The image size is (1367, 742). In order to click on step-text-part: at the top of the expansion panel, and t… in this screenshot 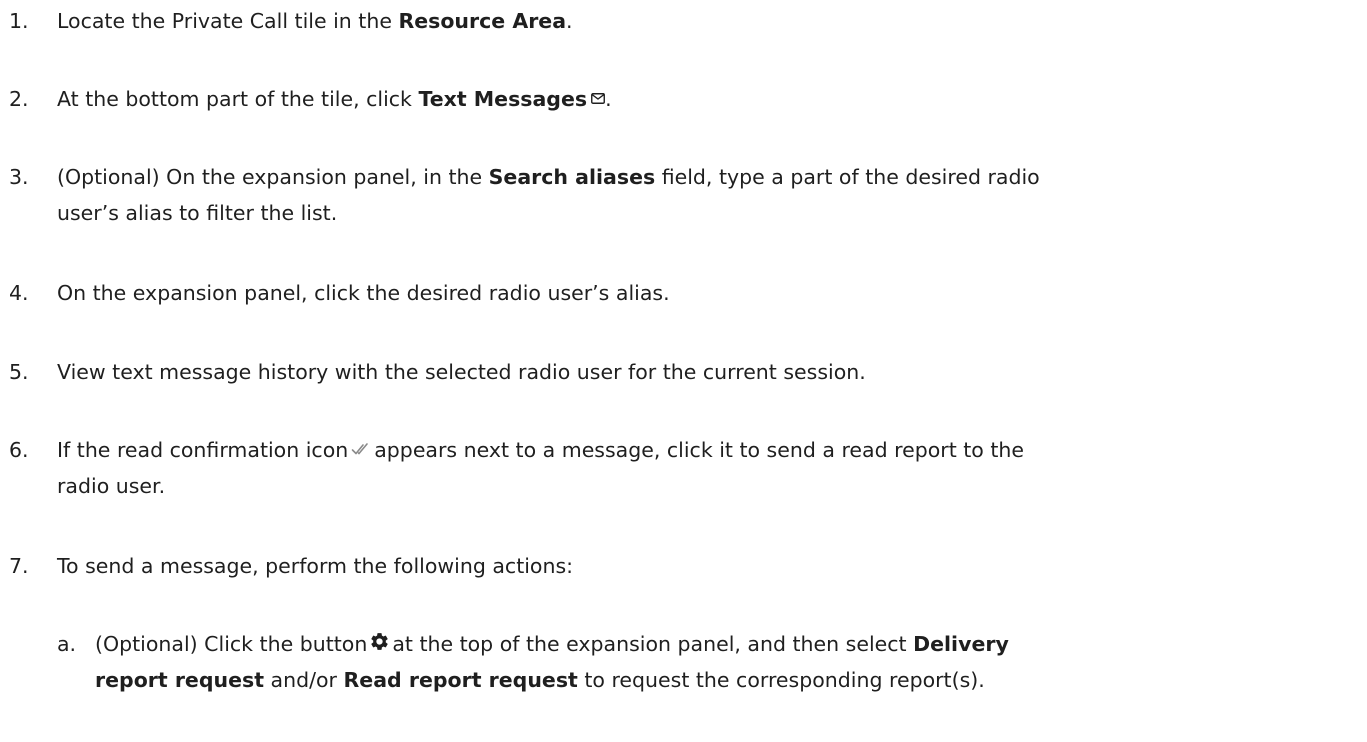, I will do `click(653, 644)`.